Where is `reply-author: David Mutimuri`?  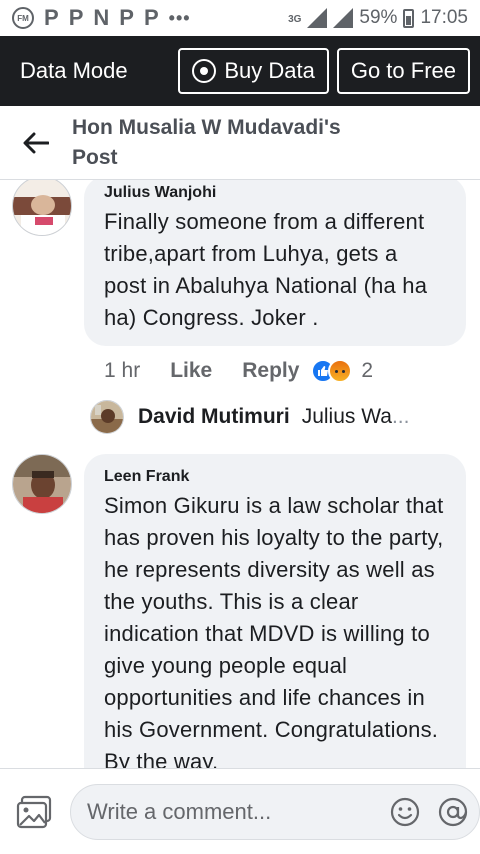
reply-author: David Mutimuri is located at coordinates (214, 416).